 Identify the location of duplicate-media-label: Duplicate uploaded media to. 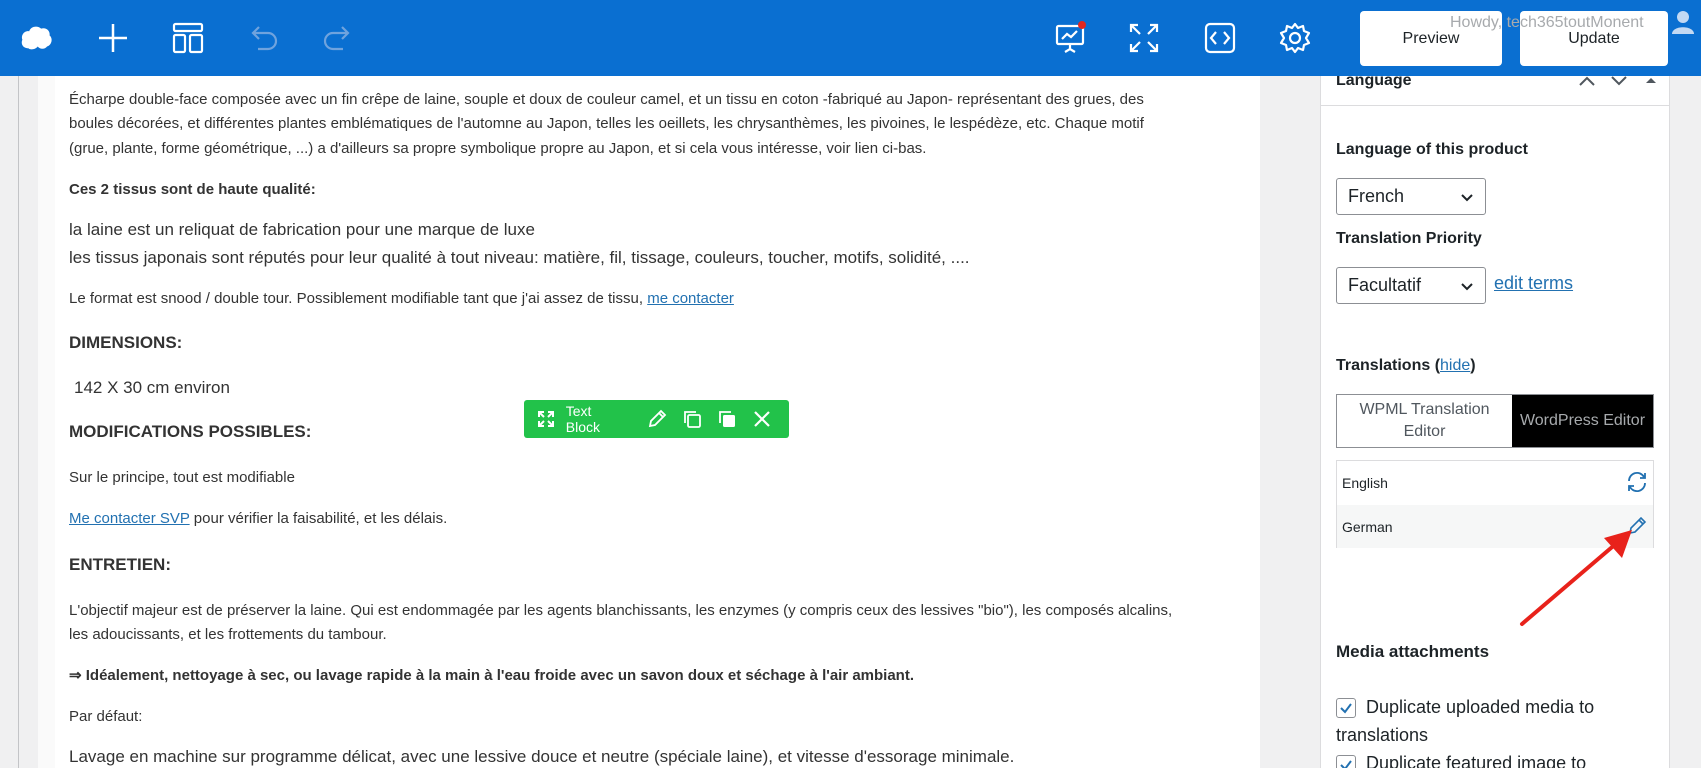
(1480, 707).